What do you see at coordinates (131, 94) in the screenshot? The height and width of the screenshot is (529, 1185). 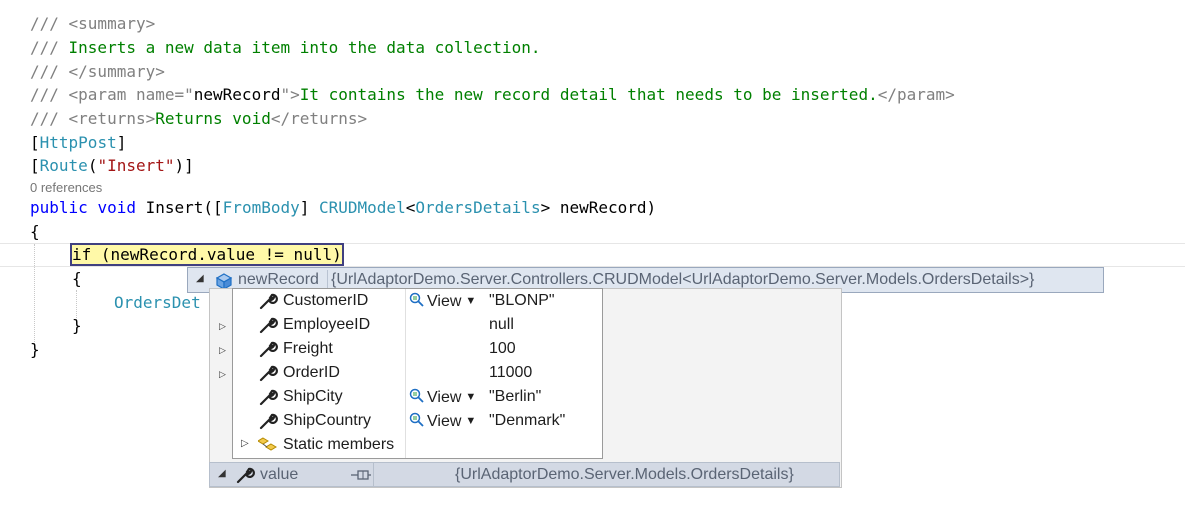 I see `xml-tag: <param name="` at bounding box center [131, 94].